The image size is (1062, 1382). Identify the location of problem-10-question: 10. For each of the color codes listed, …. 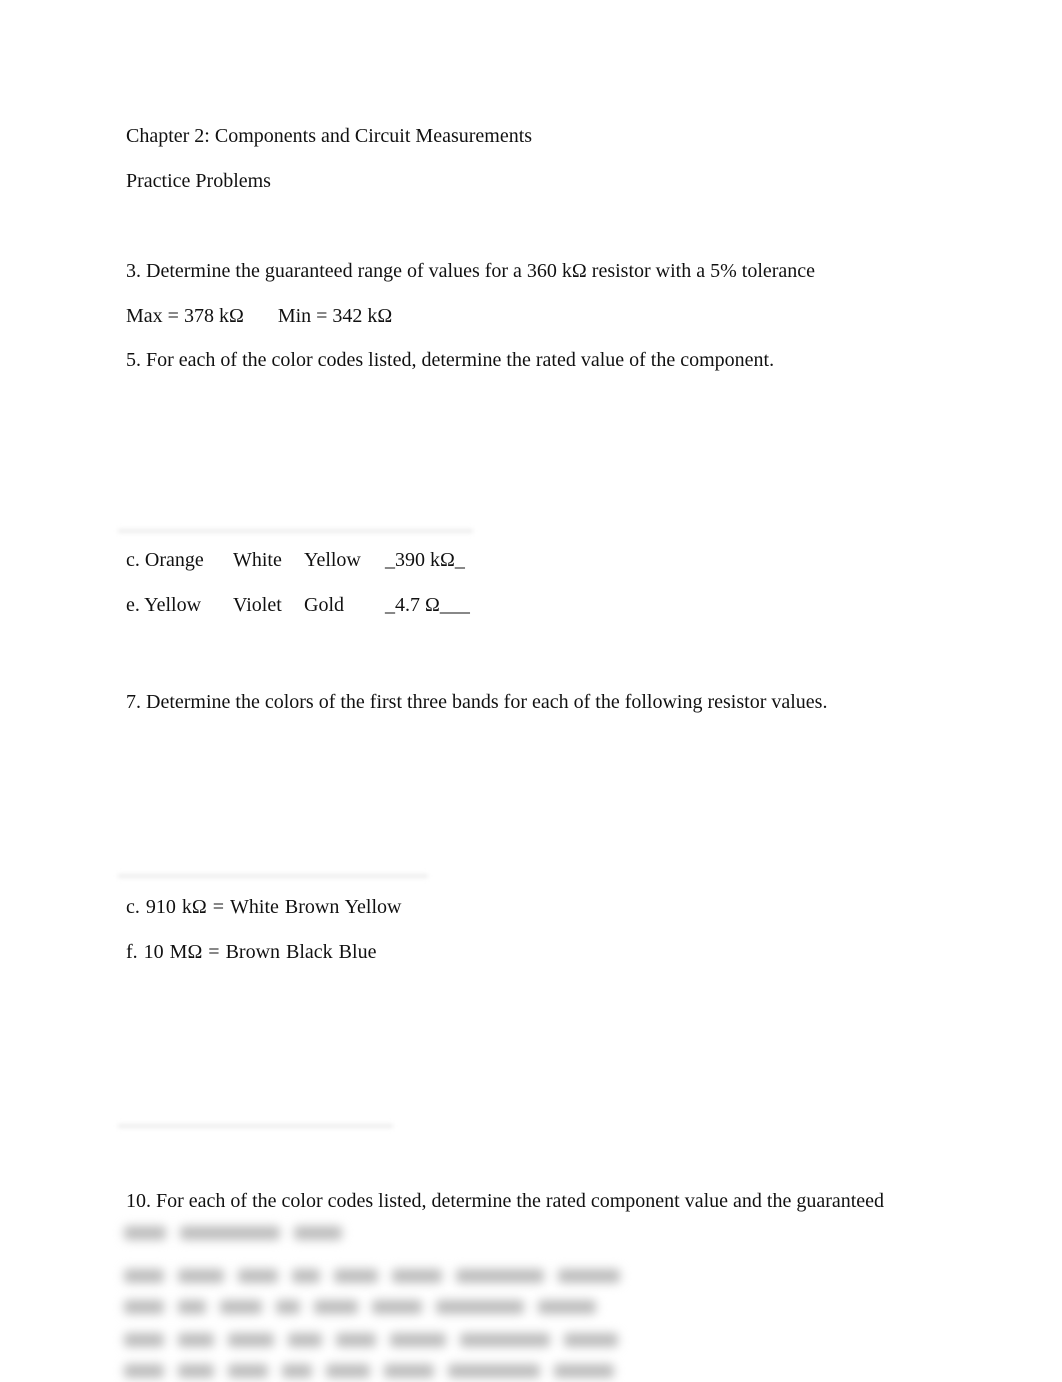
(505, 1201).